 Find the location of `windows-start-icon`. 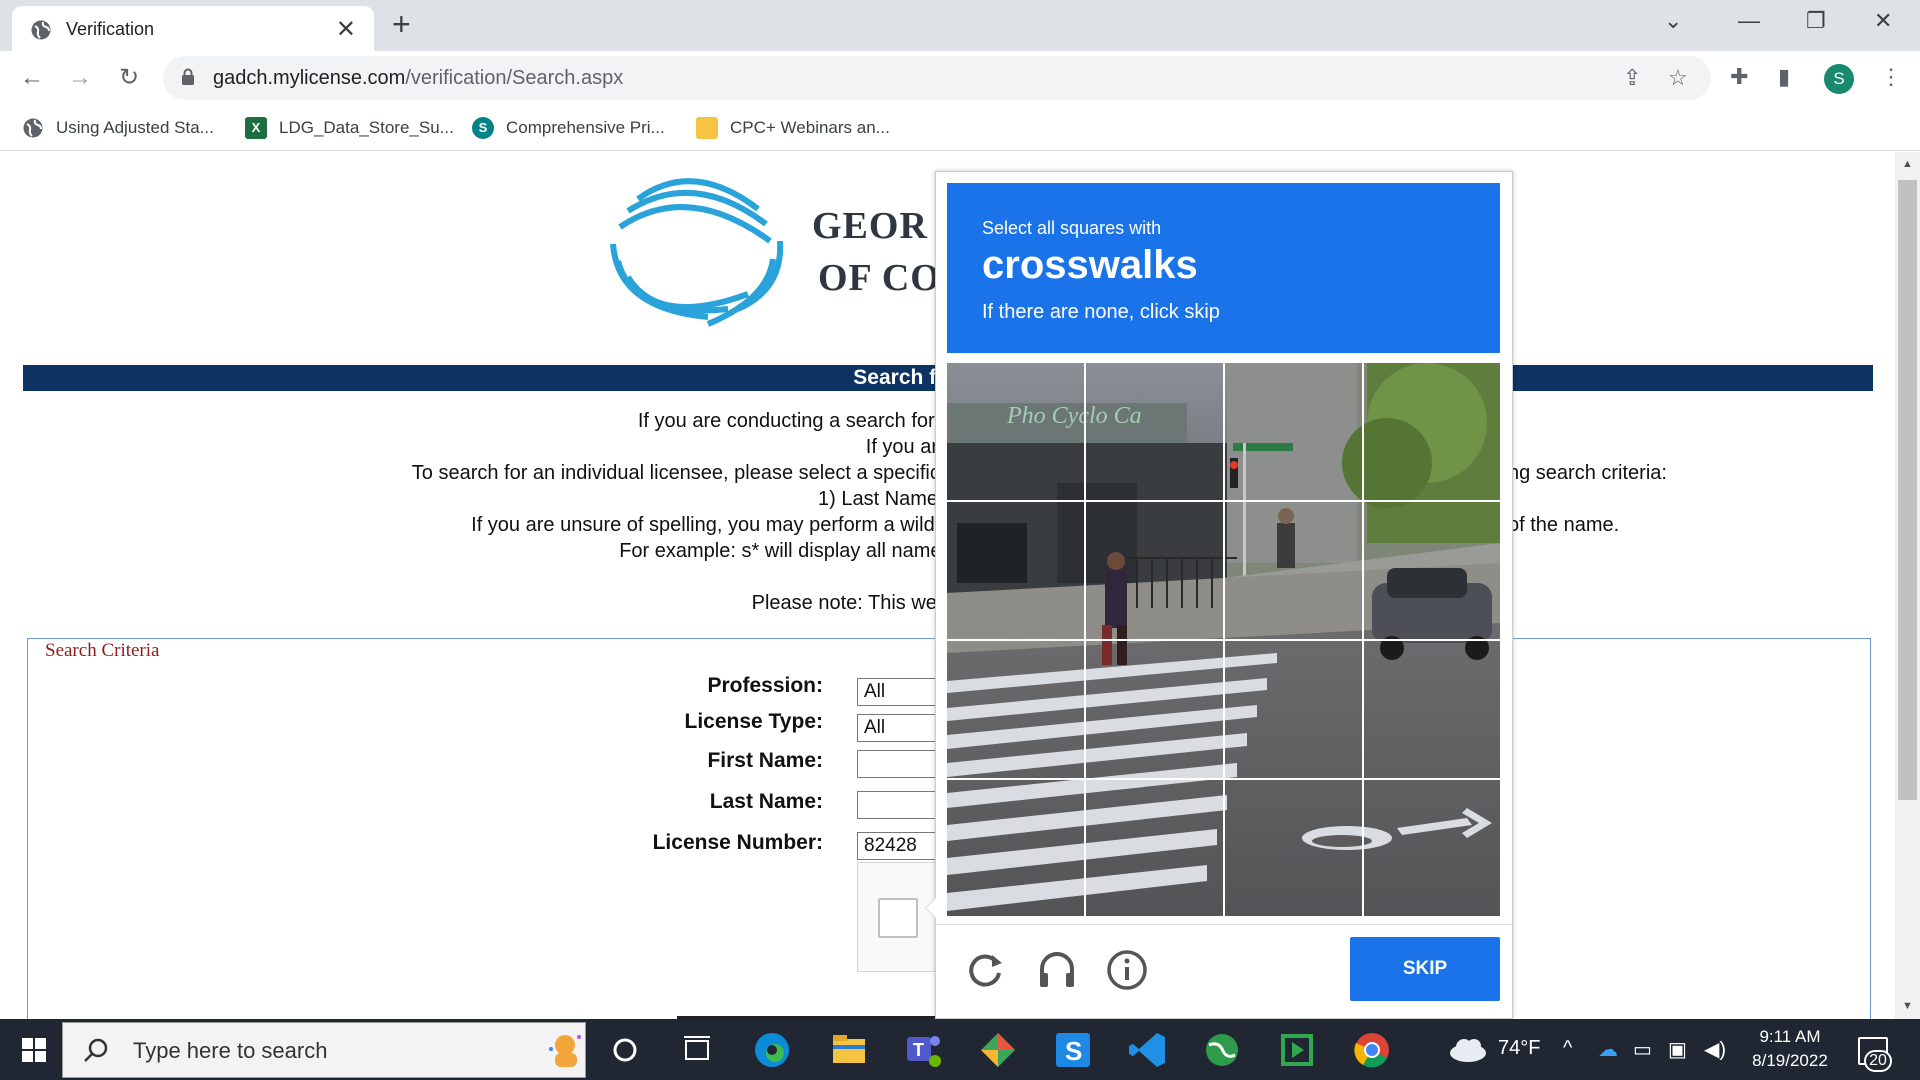

windows-start-icon is located at coordinates (34, 1050).